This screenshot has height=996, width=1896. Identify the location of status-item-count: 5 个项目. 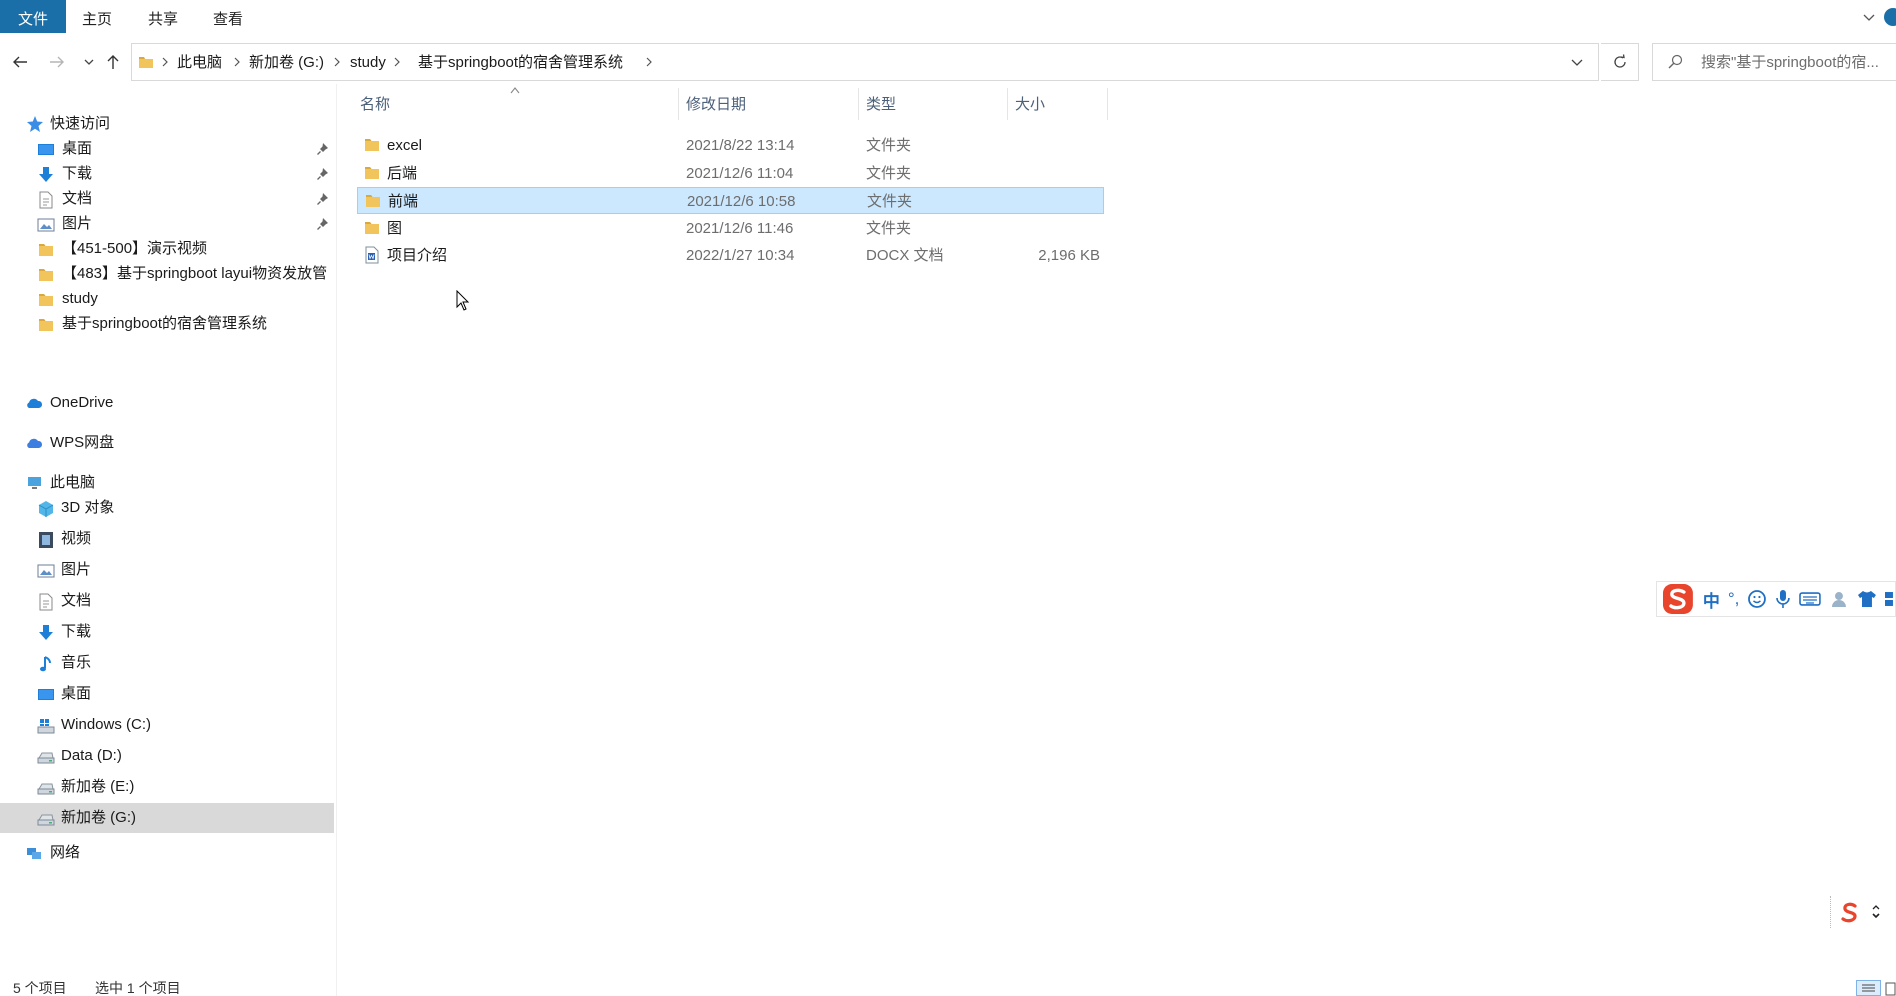
(40, 988).